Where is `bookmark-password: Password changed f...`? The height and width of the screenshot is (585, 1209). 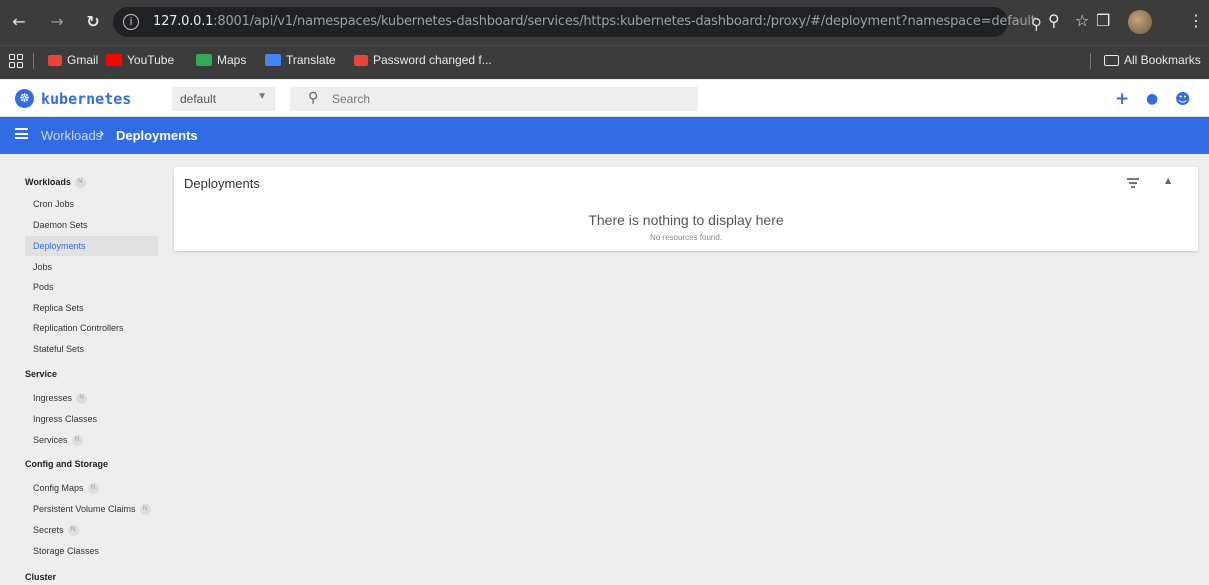
bookmark-password: Password changed f... is located at coordinates (423, 60).